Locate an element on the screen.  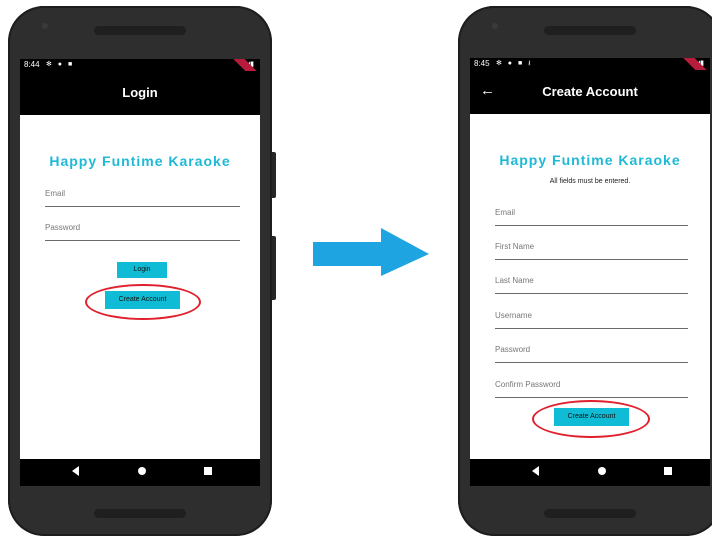
status-bar: 8:45 ✻ ● ■ ⭳ ▼◢▮ is located at coordinates (590, 73).